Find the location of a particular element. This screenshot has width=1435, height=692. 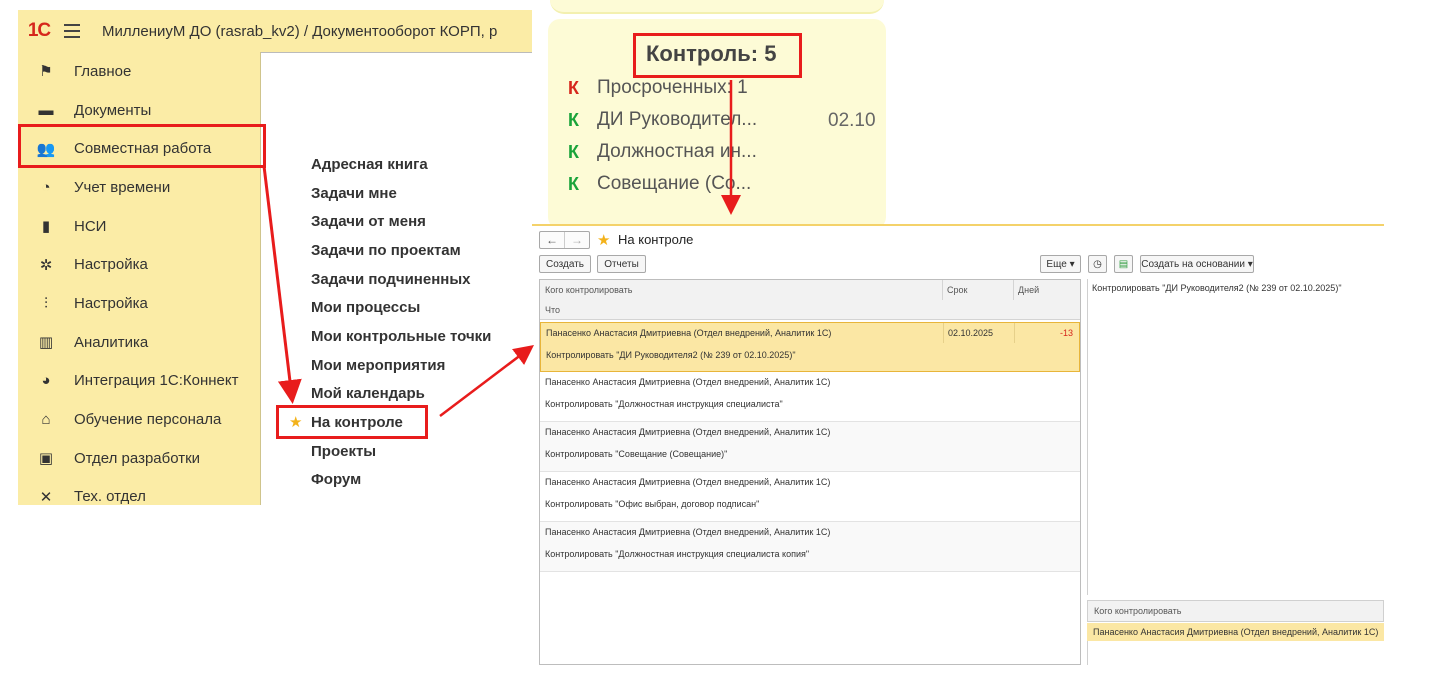

bar-chart-icon: ▥ is located at coordinates (46, 343).